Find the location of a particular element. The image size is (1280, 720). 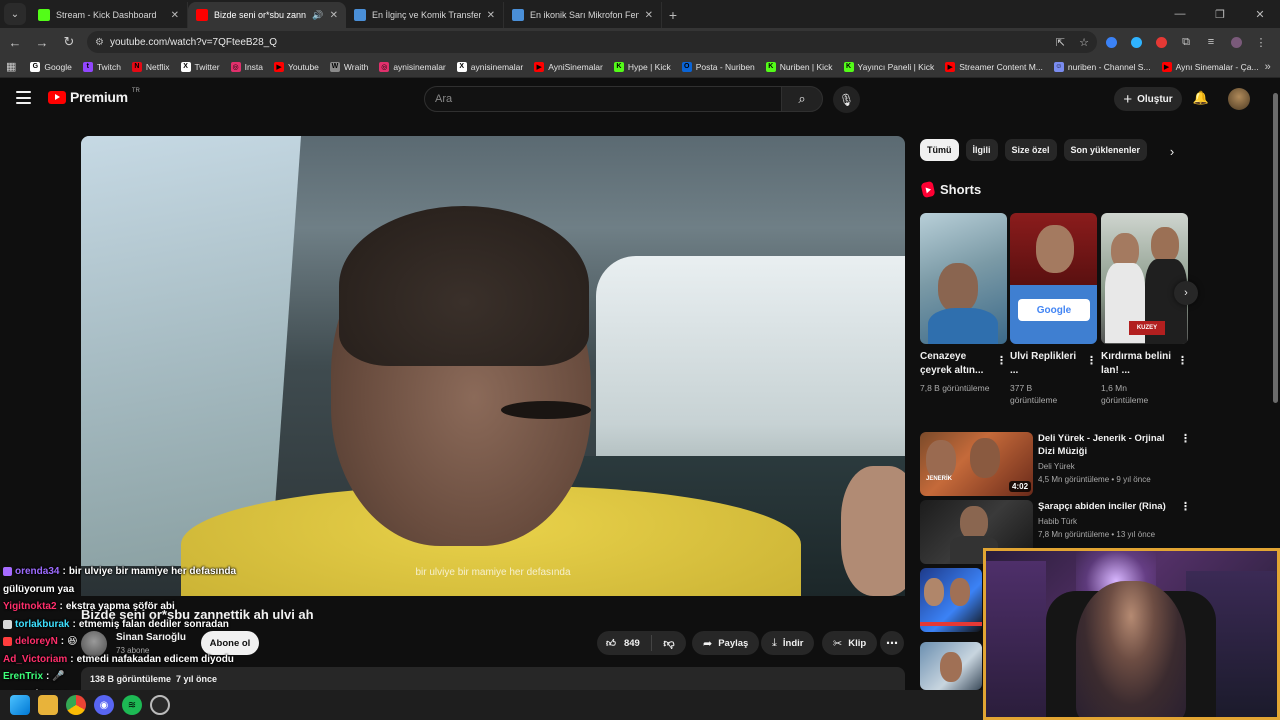

chevron-right-icon: › is located at coordinates (1172, 151).